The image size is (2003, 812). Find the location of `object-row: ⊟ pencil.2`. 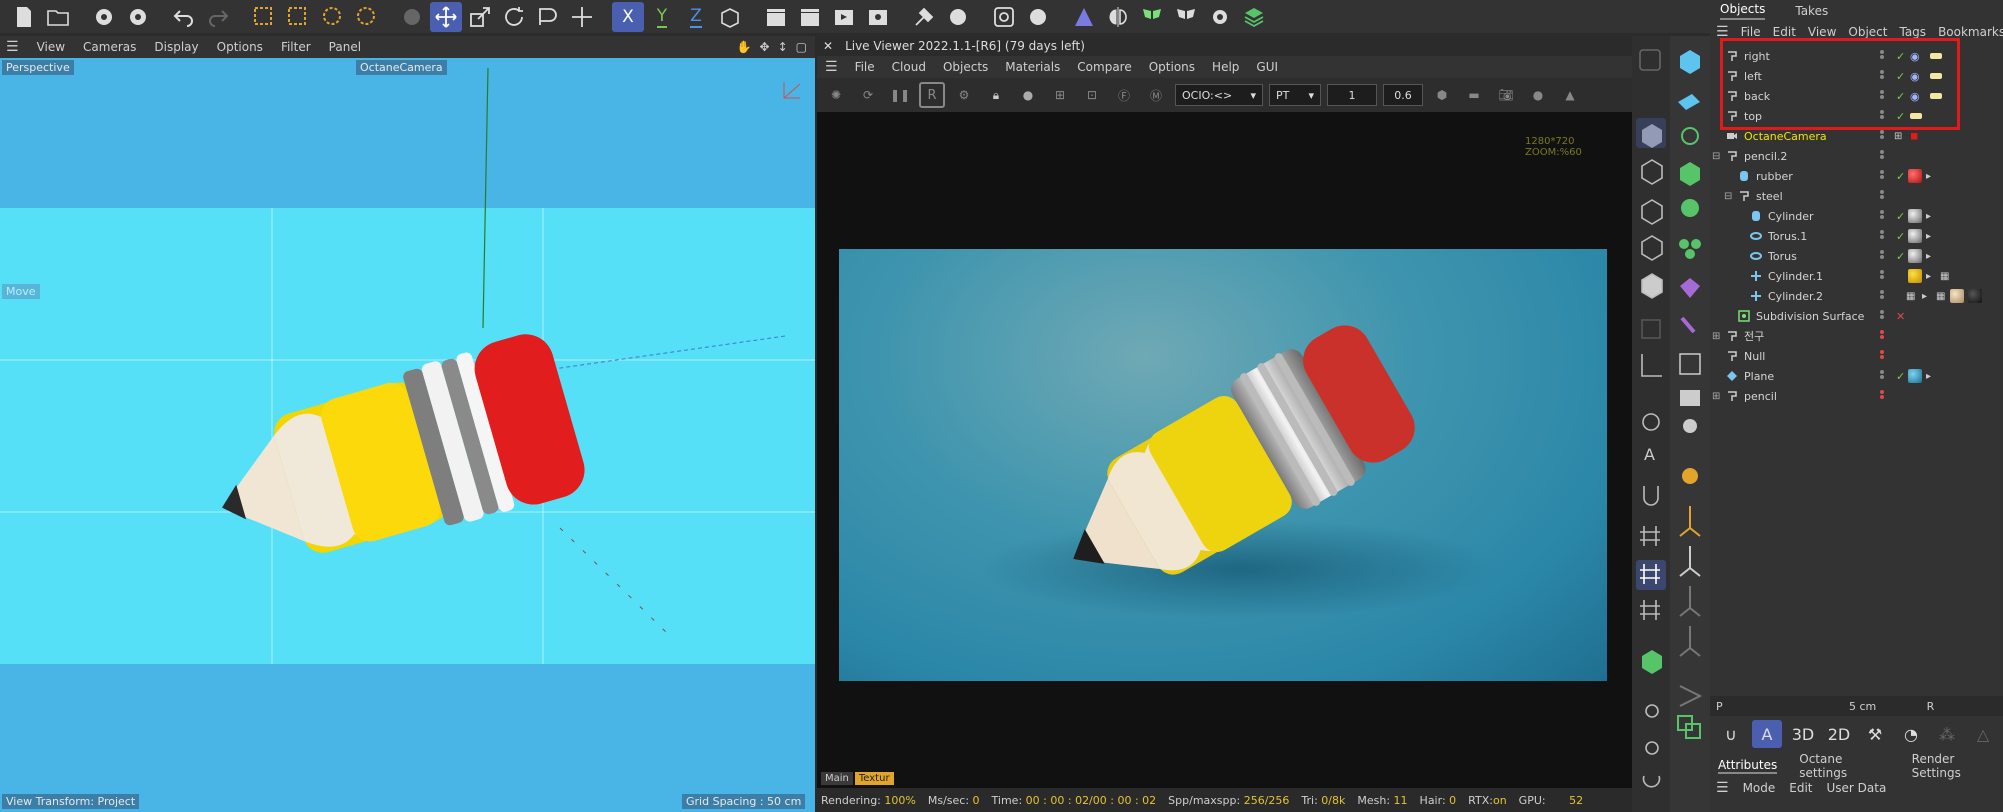

object-row: ⊟ pencil.2 is located at coordinates (1856, 156).